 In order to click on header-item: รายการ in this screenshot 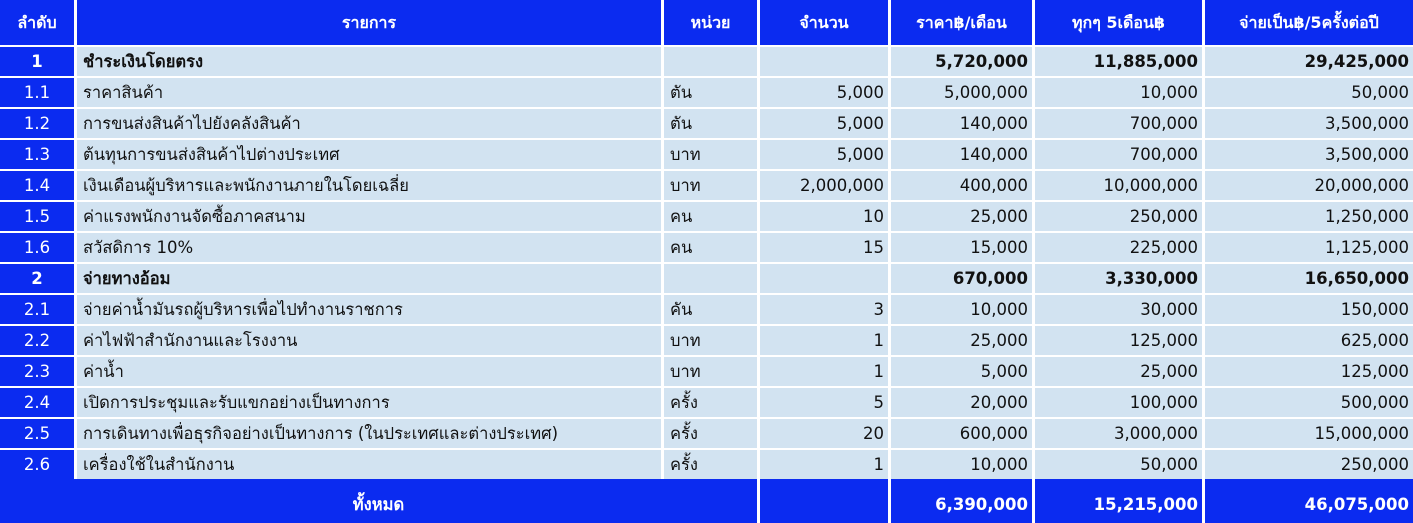, I will do `click(369, 22)`.